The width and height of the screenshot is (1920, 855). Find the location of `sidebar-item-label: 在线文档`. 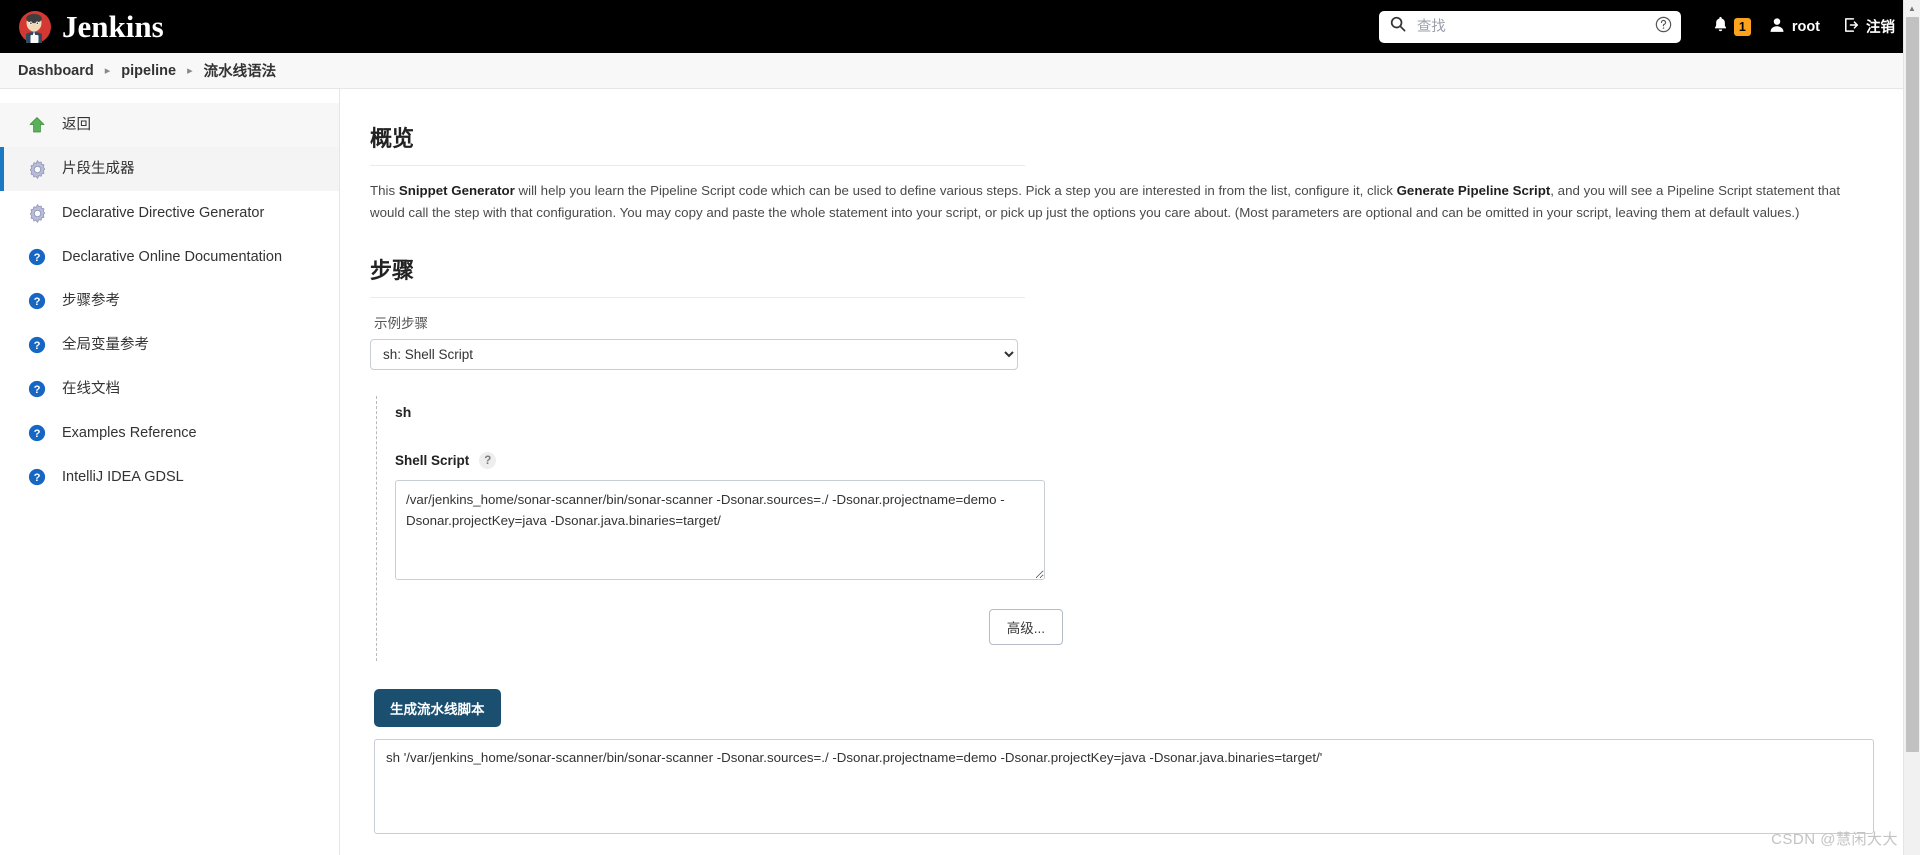

sidebar-item-label: 在线文档 is located at coordinates (91, 388).